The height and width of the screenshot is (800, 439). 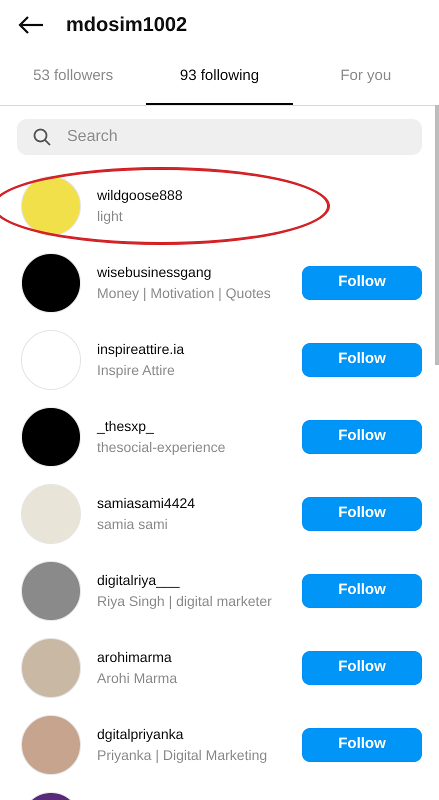 What do you see at coordinates (73, 77) in the screenshot?
I see `tab: 53 followers` at bounding box center [73, 77].